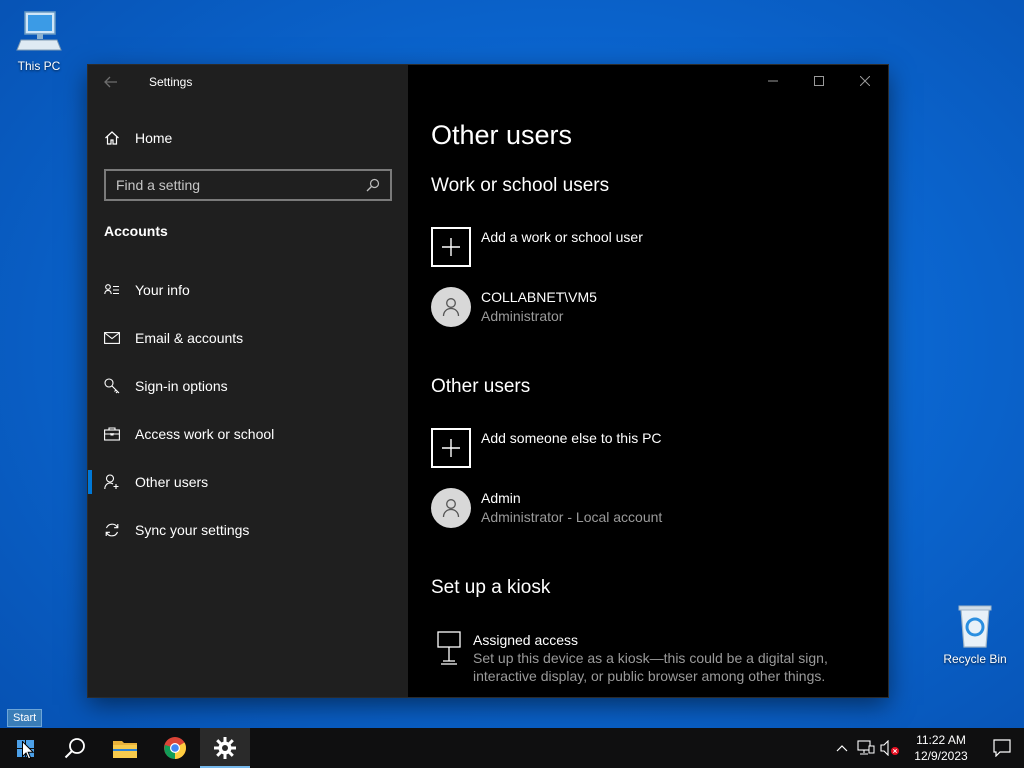  I want to click on sidebar-item-sync-settings: Sync your settings, so click(248, 530).